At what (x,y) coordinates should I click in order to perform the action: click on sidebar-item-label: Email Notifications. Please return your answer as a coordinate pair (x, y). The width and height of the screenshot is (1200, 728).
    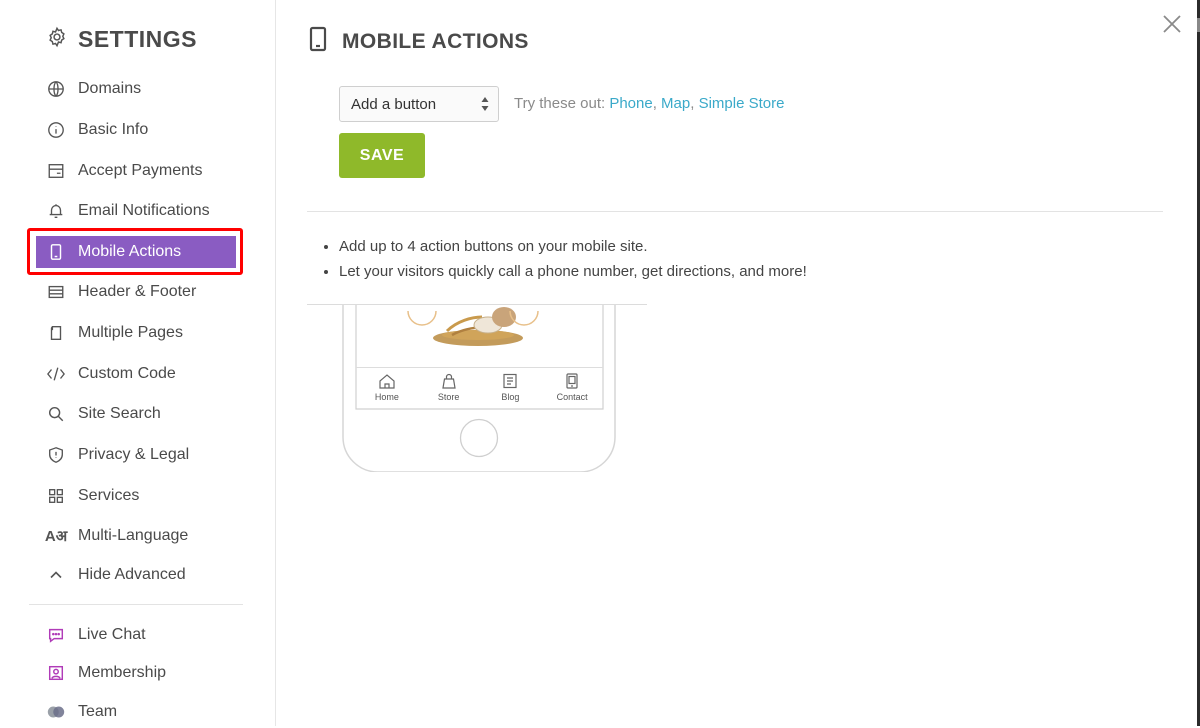
    Looking at the image, I should click on (144, 210).